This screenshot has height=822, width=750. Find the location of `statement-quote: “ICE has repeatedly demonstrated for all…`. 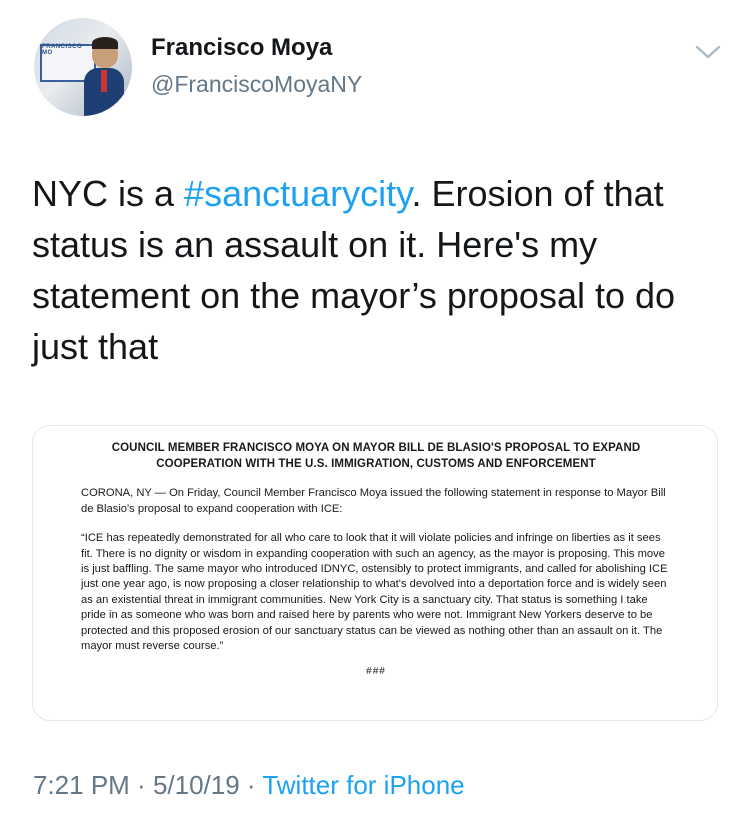

statement-quote: “ICE has repeatedly demonstrated for all… is located at coordinates (374, 592).